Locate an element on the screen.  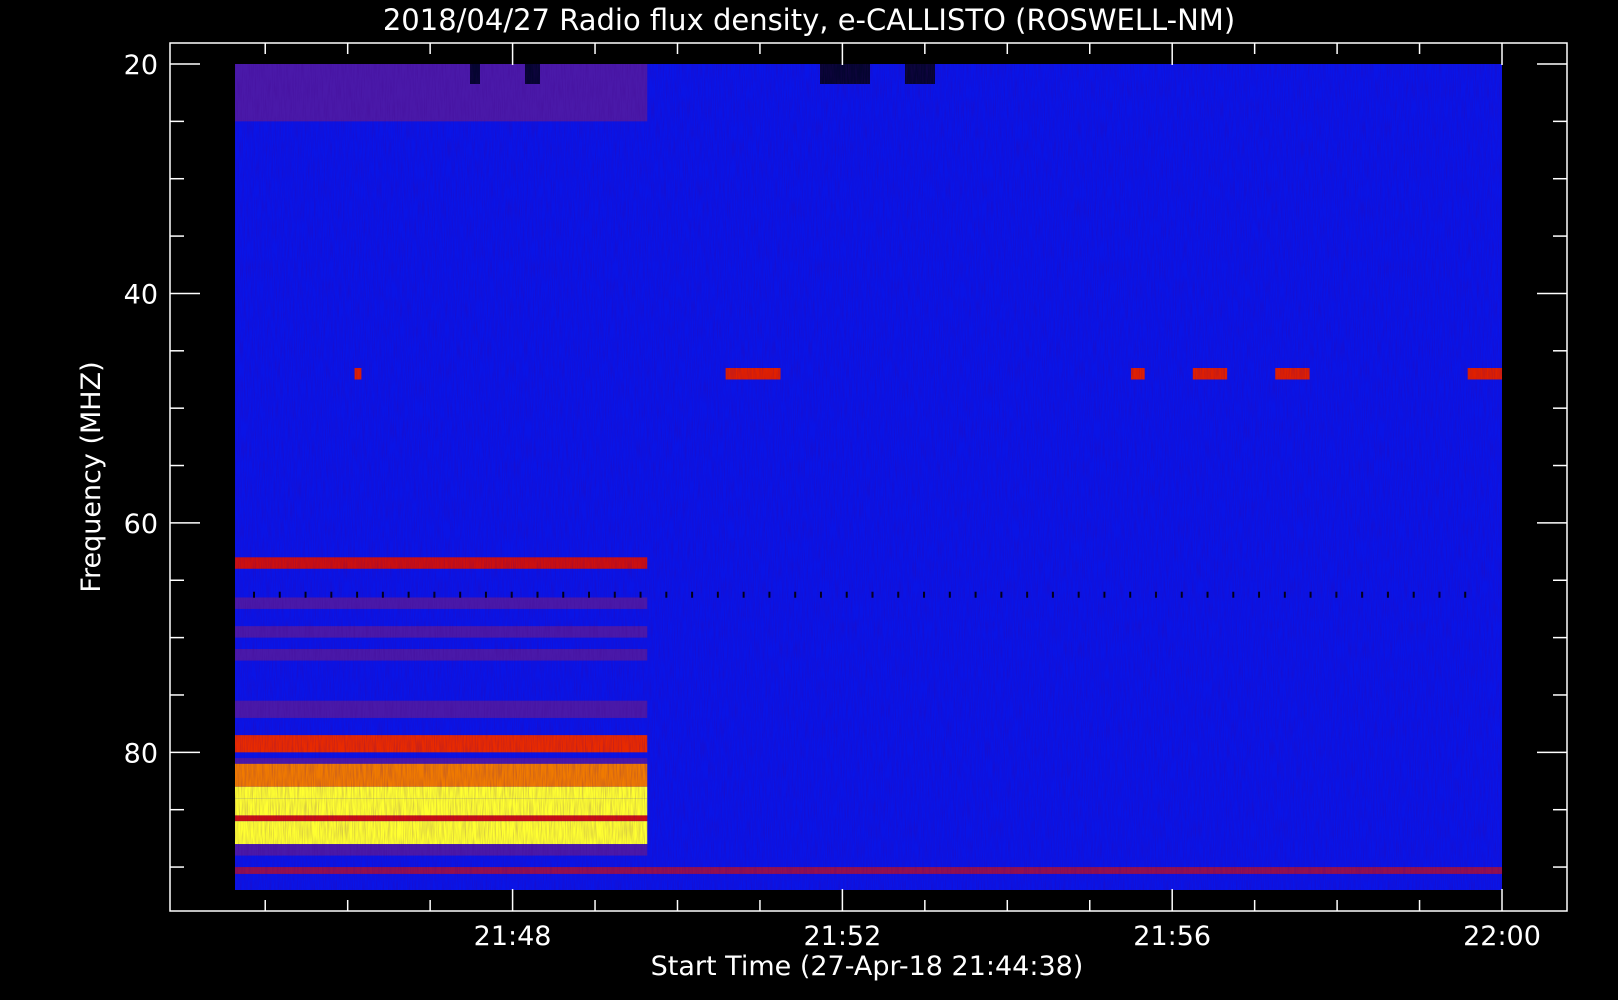
x-tick-label: 21:52 is located at coordinates (842, 936).